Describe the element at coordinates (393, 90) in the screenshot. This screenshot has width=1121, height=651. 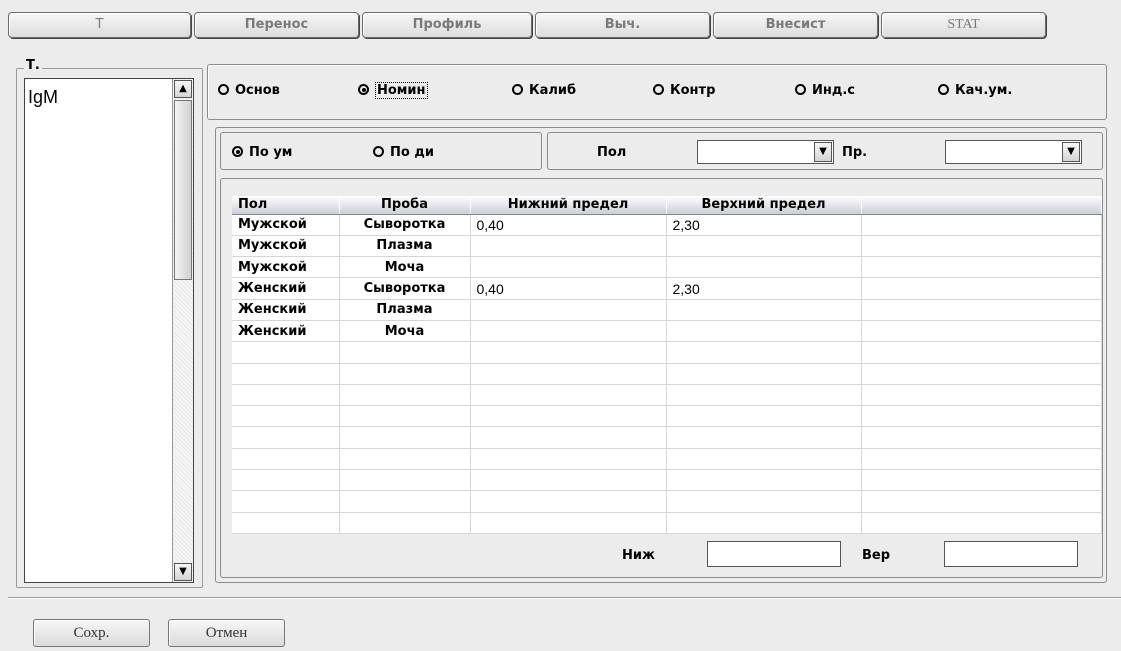
I see `radio-nominal: Номин` at that location.